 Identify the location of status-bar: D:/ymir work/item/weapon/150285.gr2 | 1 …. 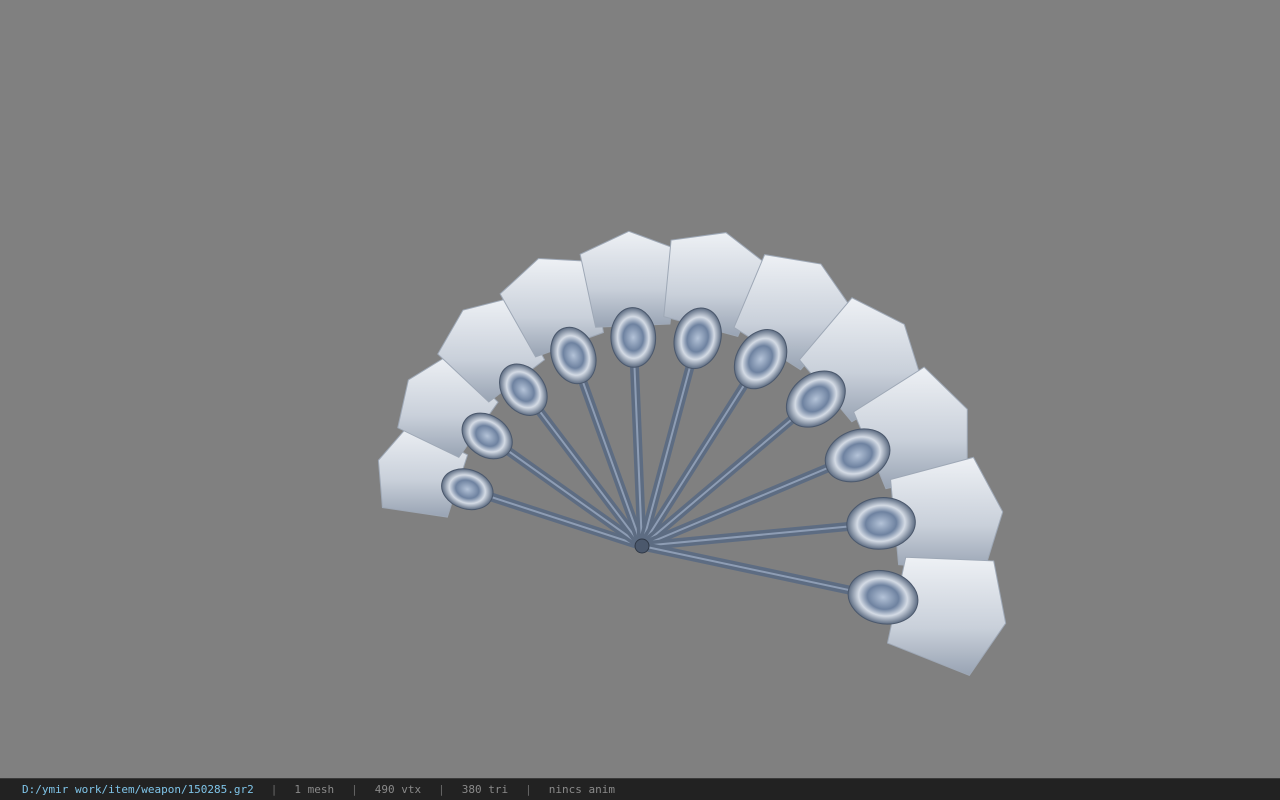
(640, 789).